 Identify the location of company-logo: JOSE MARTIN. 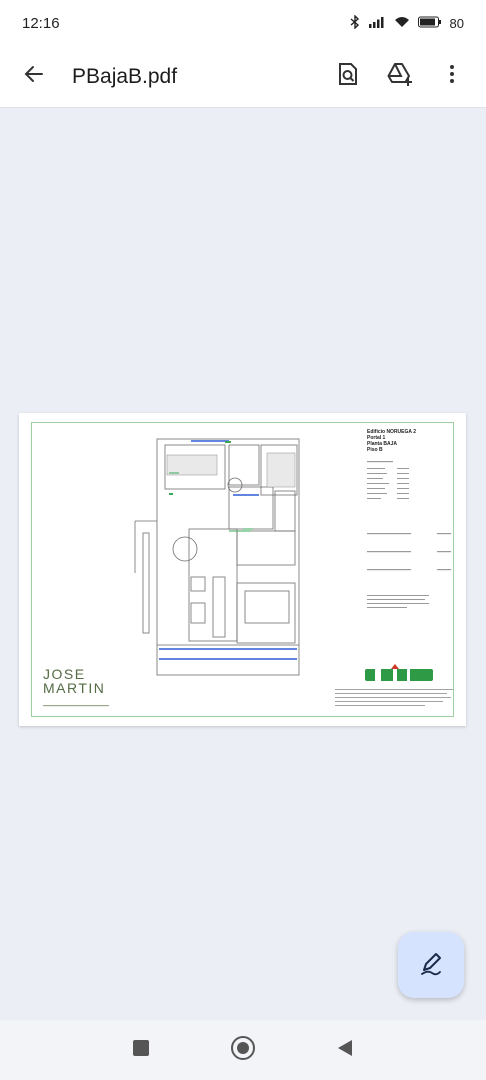
(83, 690).